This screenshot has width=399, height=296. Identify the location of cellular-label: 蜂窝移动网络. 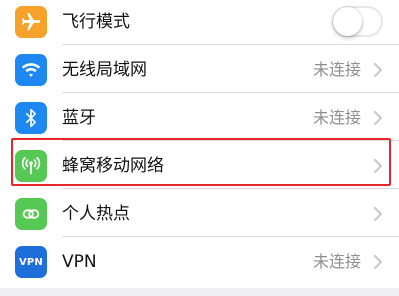
(113, 166).